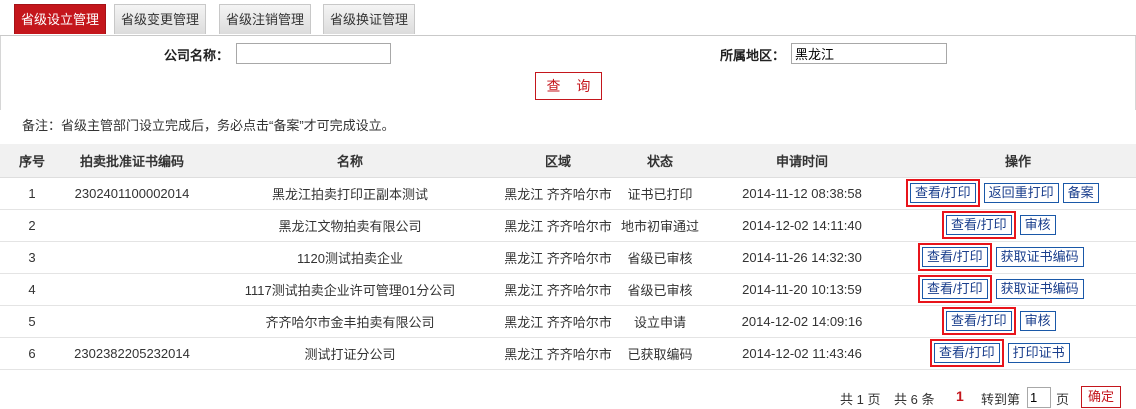  Describe the element at coordinates (350, 193) in the screenshot. I see `cell-name: 黑龙江拍卖打印正副本测试` at that location.